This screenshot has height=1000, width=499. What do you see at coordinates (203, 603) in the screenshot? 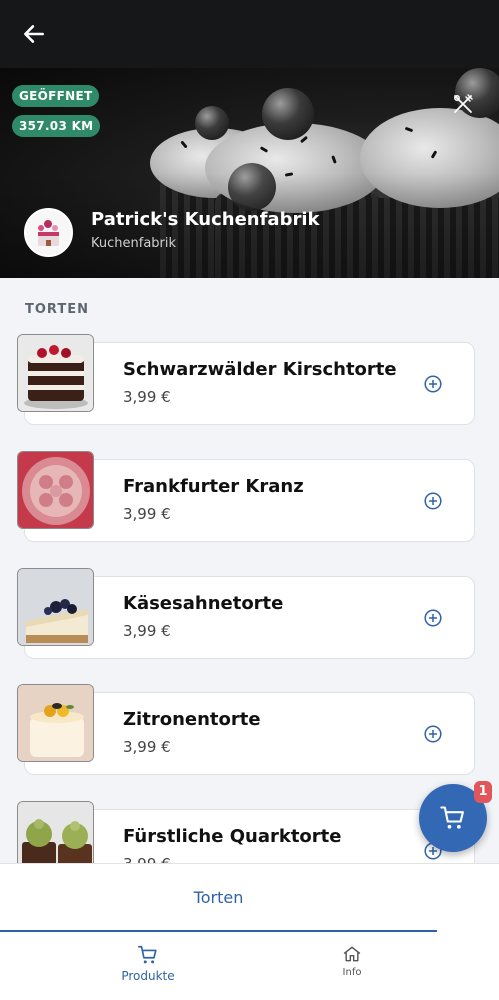
I see `product-name: Käsesahnetorte` at bounding box center [203, 603].